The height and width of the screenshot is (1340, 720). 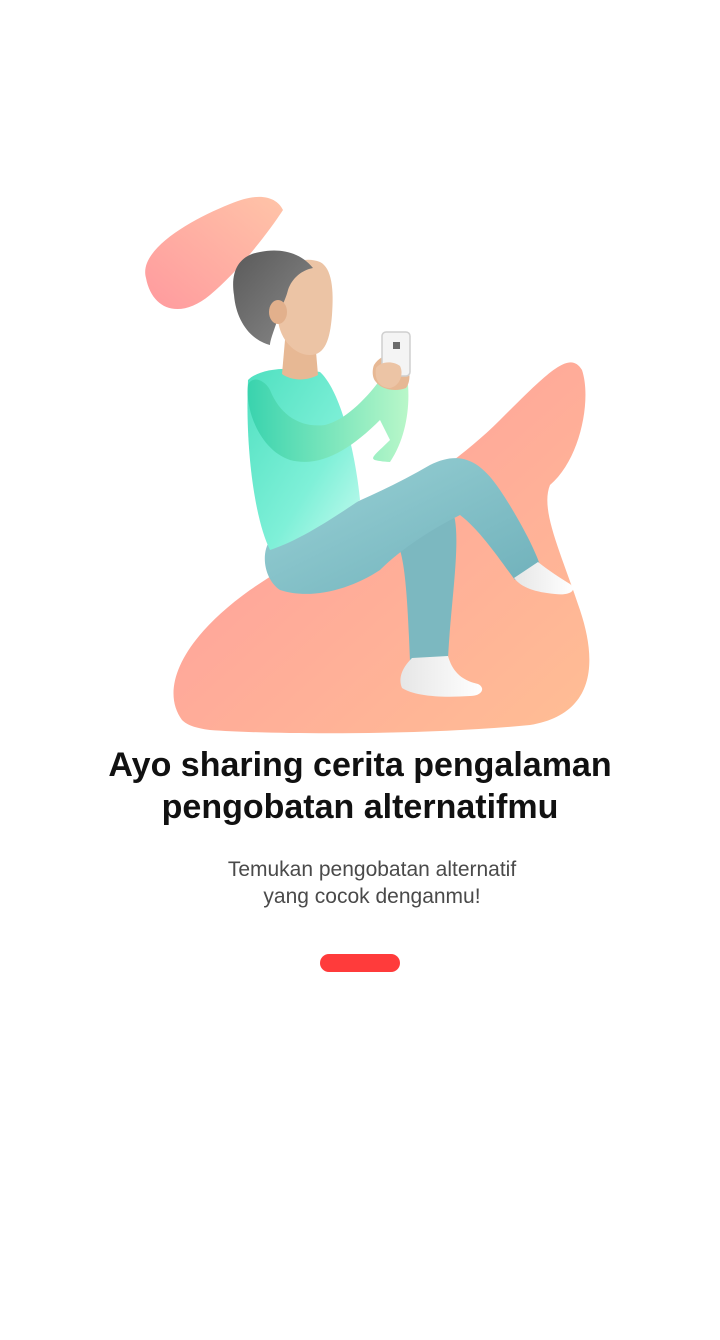 I want to click on subtitle-line-2: yang cocok denganmu!, so click(x=372, y=896).